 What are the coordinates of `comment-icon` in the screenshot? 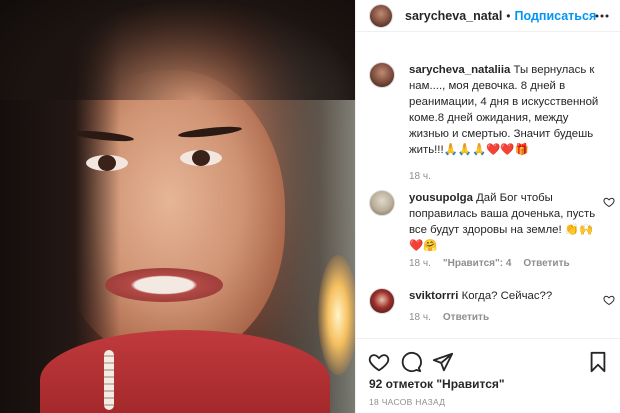 It's located at (411, 362).